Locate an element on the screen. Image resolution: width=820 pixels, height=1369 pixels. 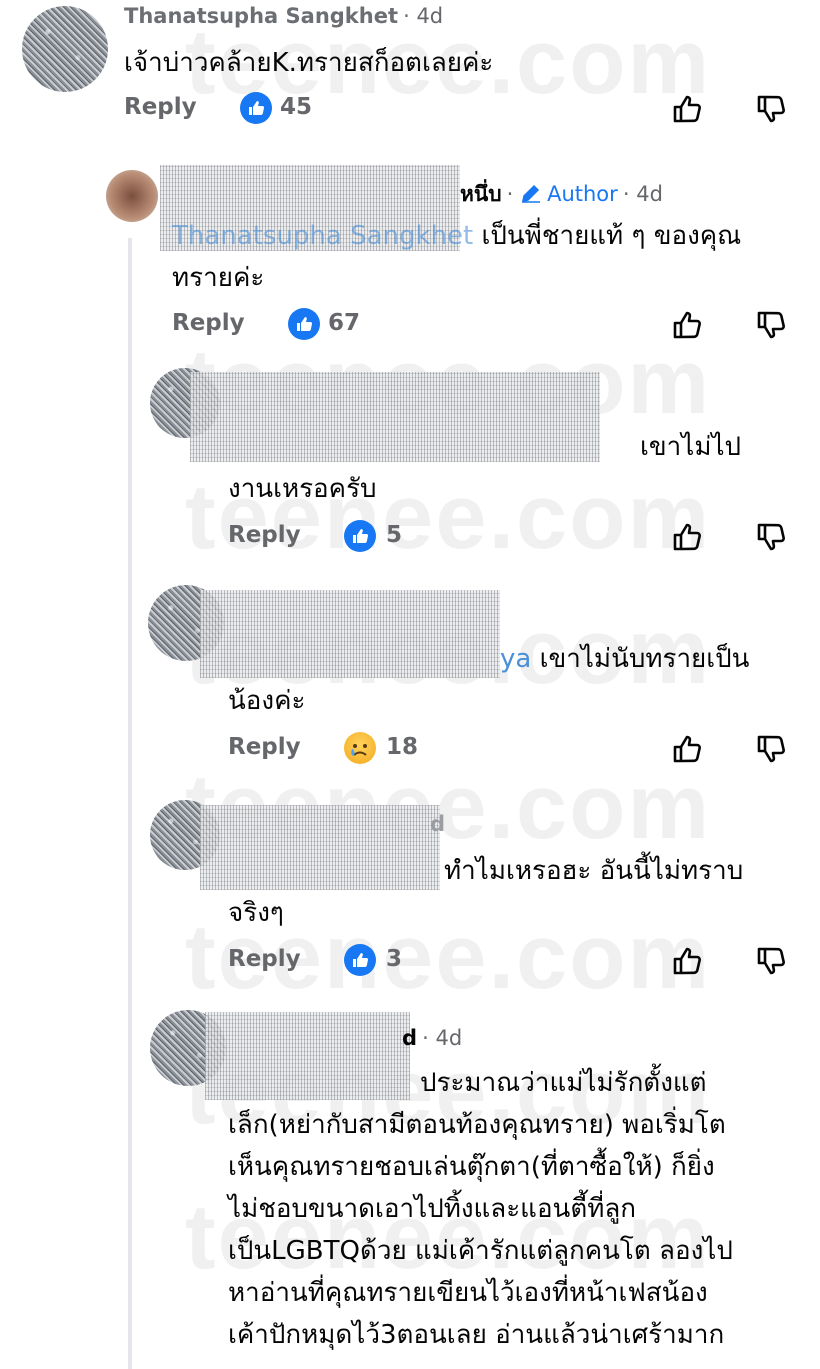
comment-header: Thanatsupha Sangkhet · 4d is located at coordinates (283, 16).